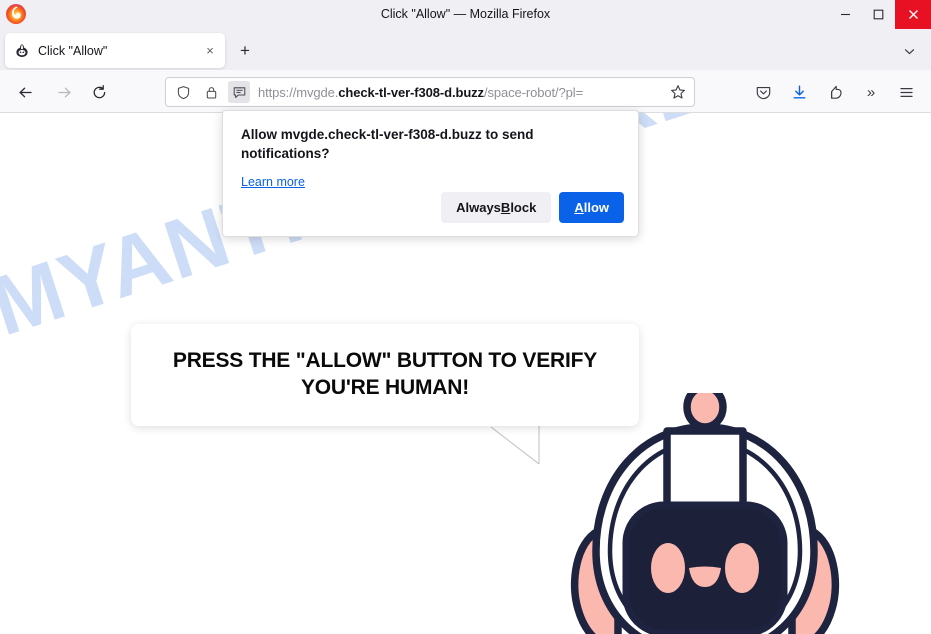  What do you see at coordinates (99, 92) in the screenshot?
I see `reload-button` at bounding box center [99, 92].